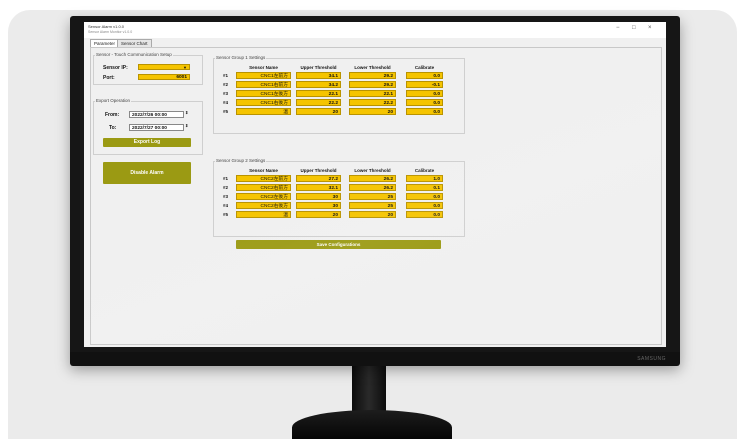 The height and width of the screenshot is (439, 745). I want to click on from-date-value: 2022/7/26 00:00, so click(149, 115).